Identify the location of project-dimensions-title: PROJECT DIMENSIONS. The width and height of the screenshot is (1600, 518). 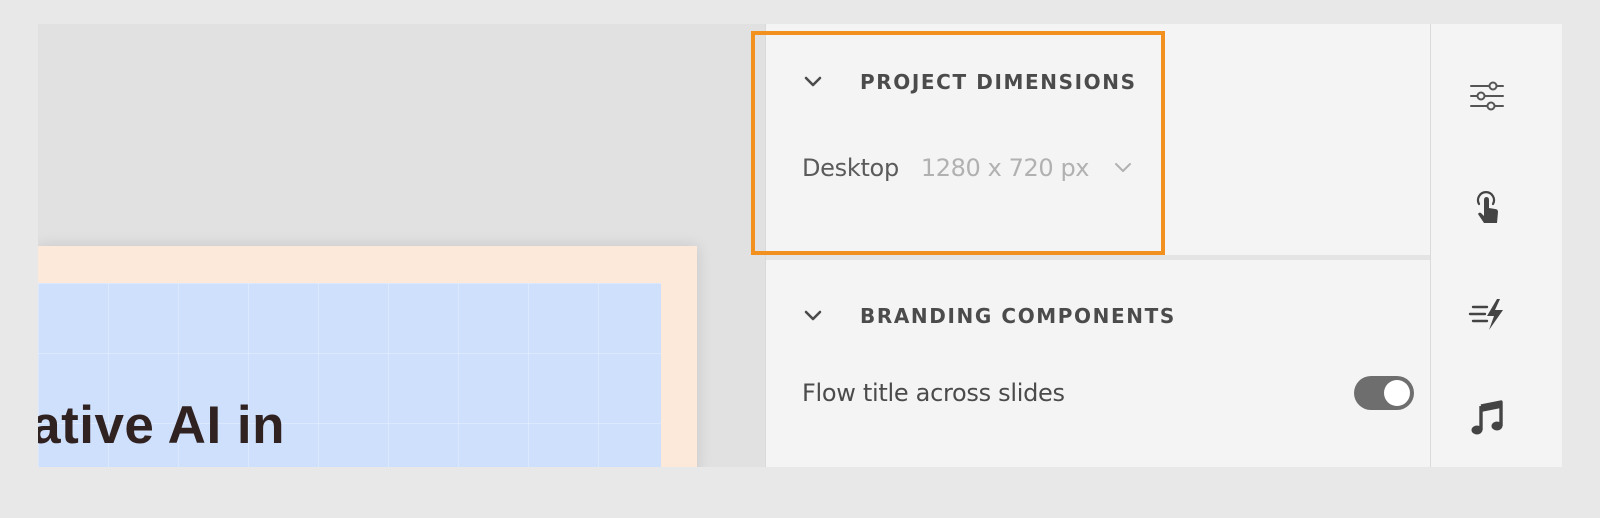
(998, 82).